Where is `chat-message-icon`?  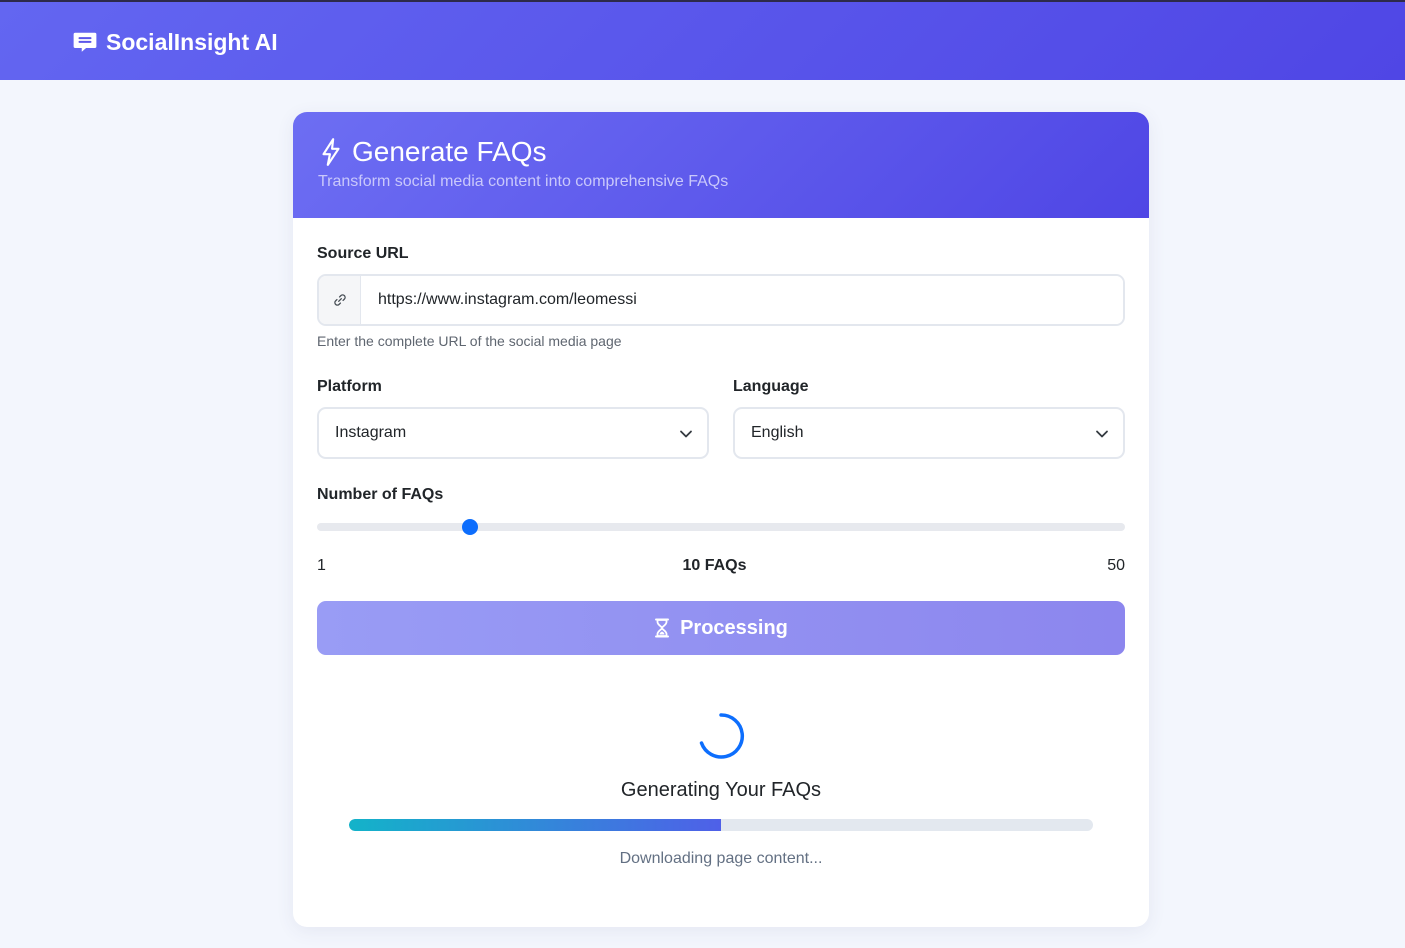
chat-message-icon is located at coordinates (85, 42).